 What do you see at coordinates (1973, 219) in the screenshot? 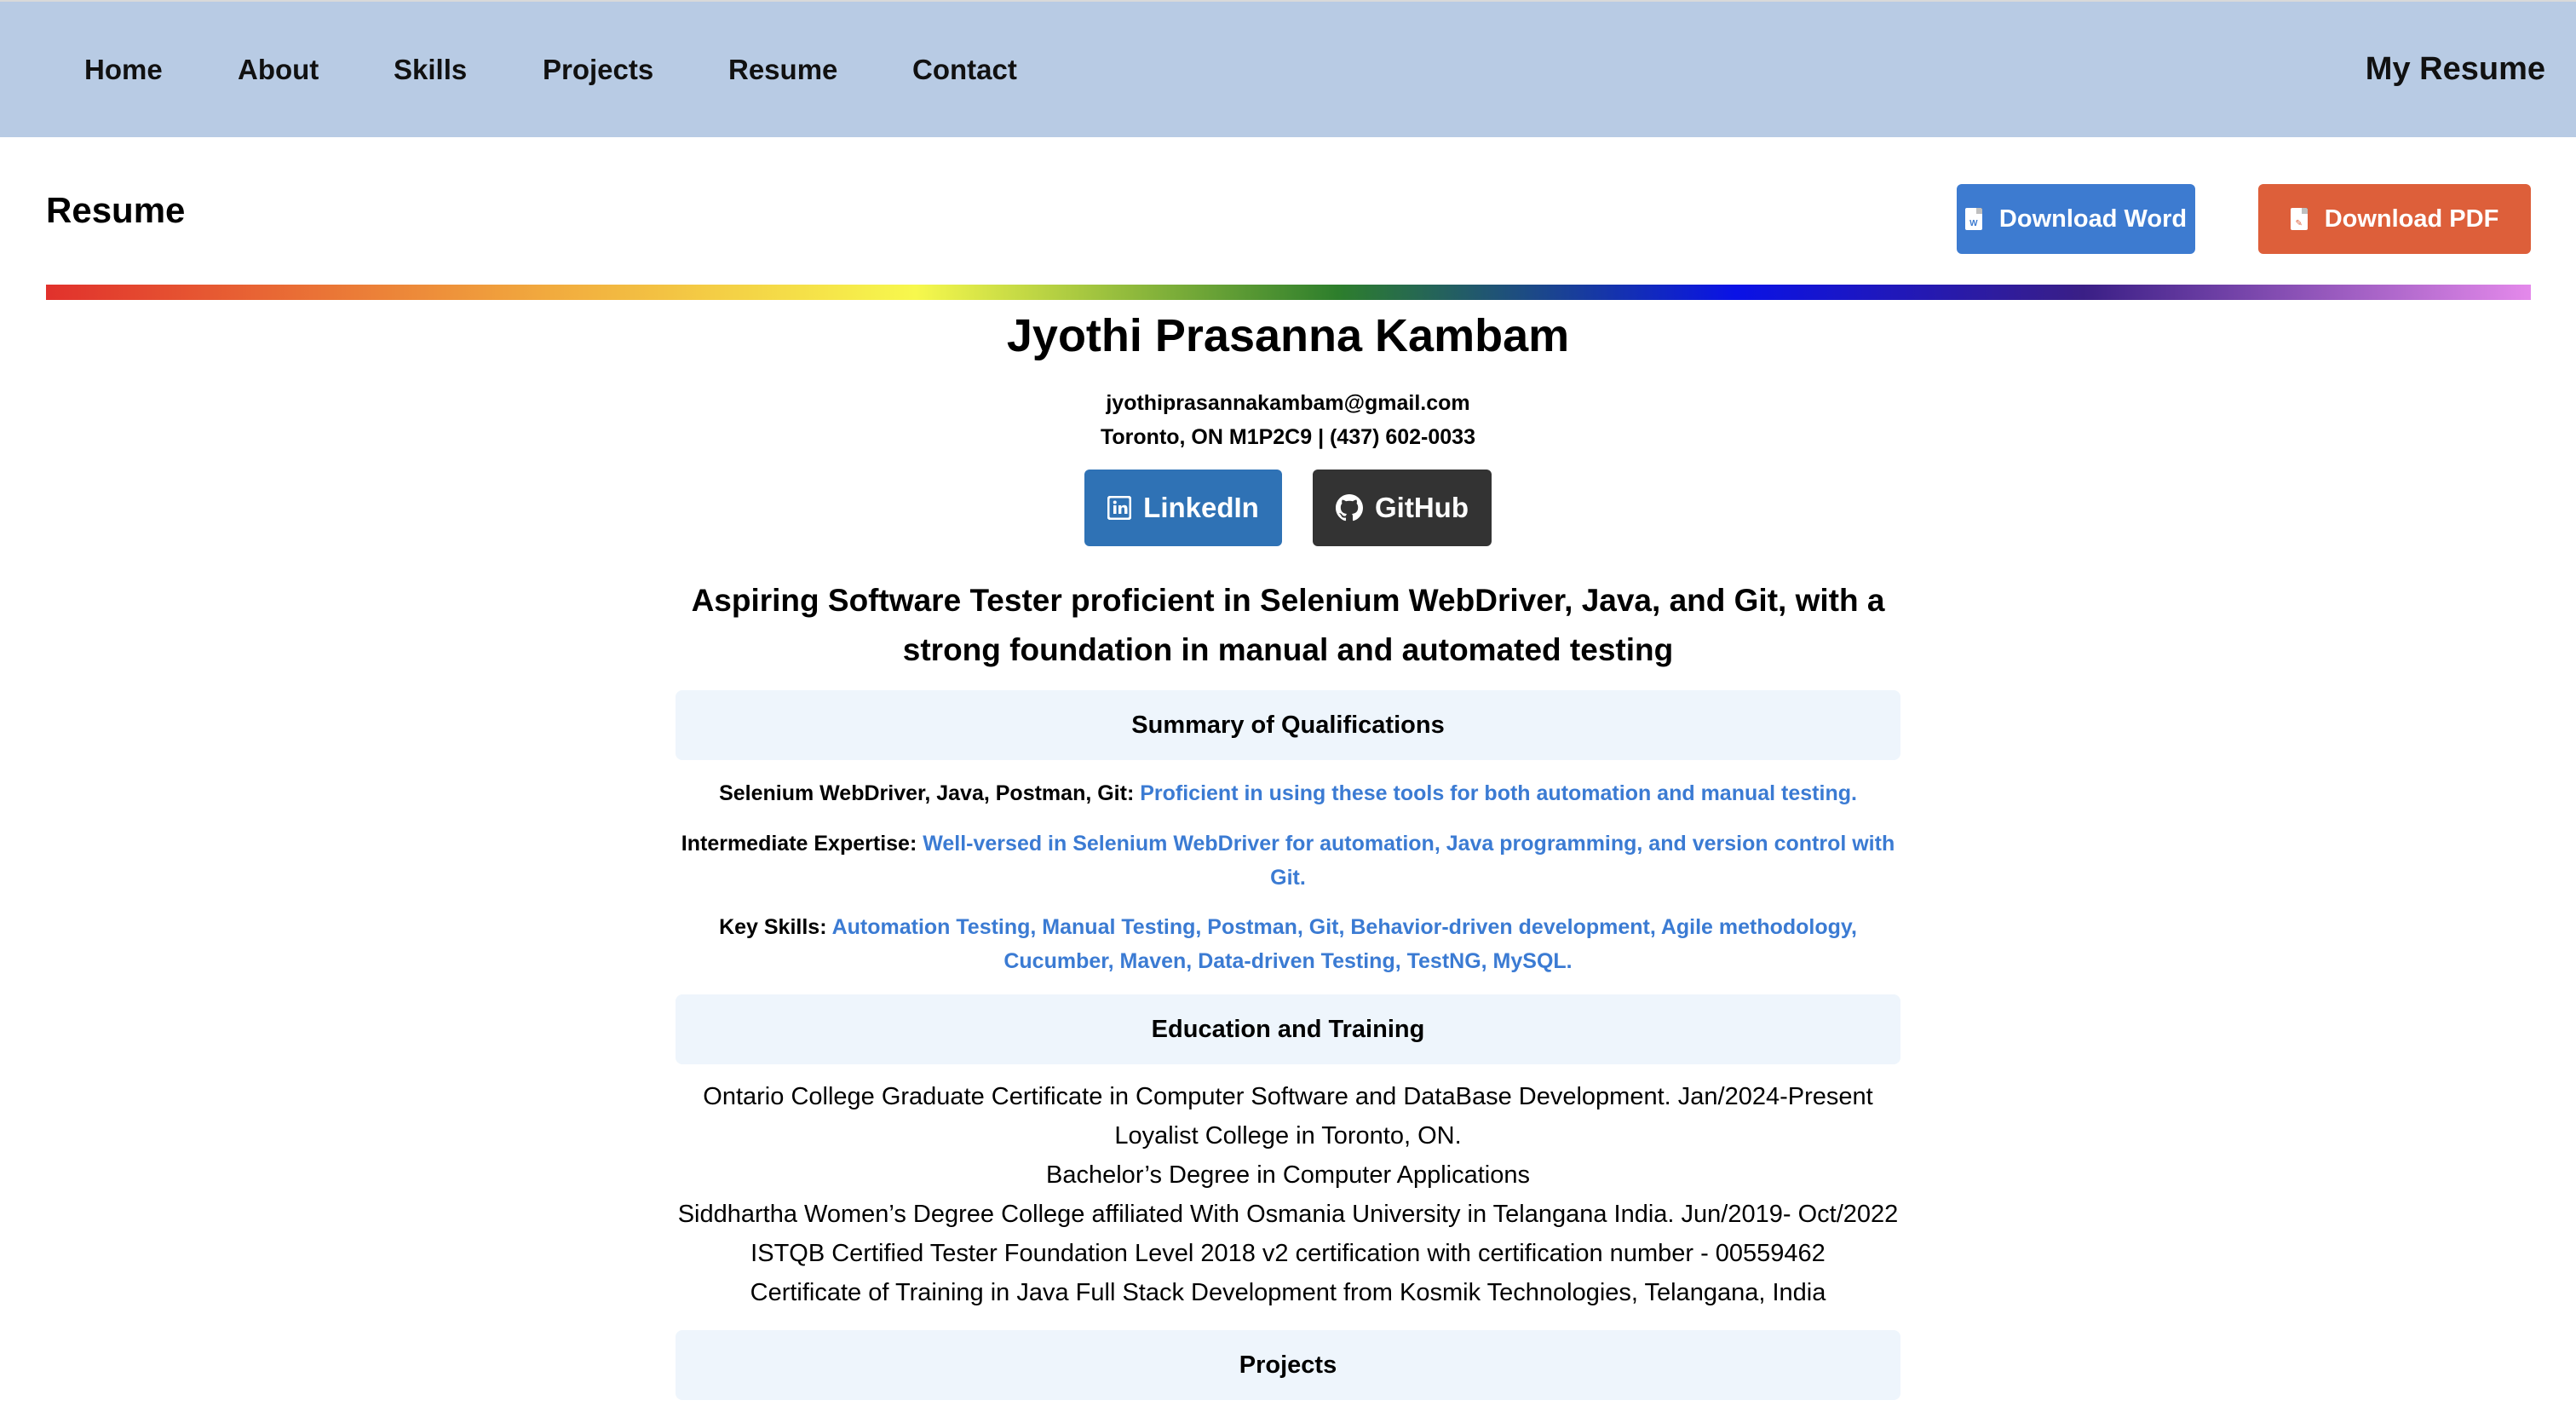
I see `file-word-icon: W` at bounding box center [1973, 219].